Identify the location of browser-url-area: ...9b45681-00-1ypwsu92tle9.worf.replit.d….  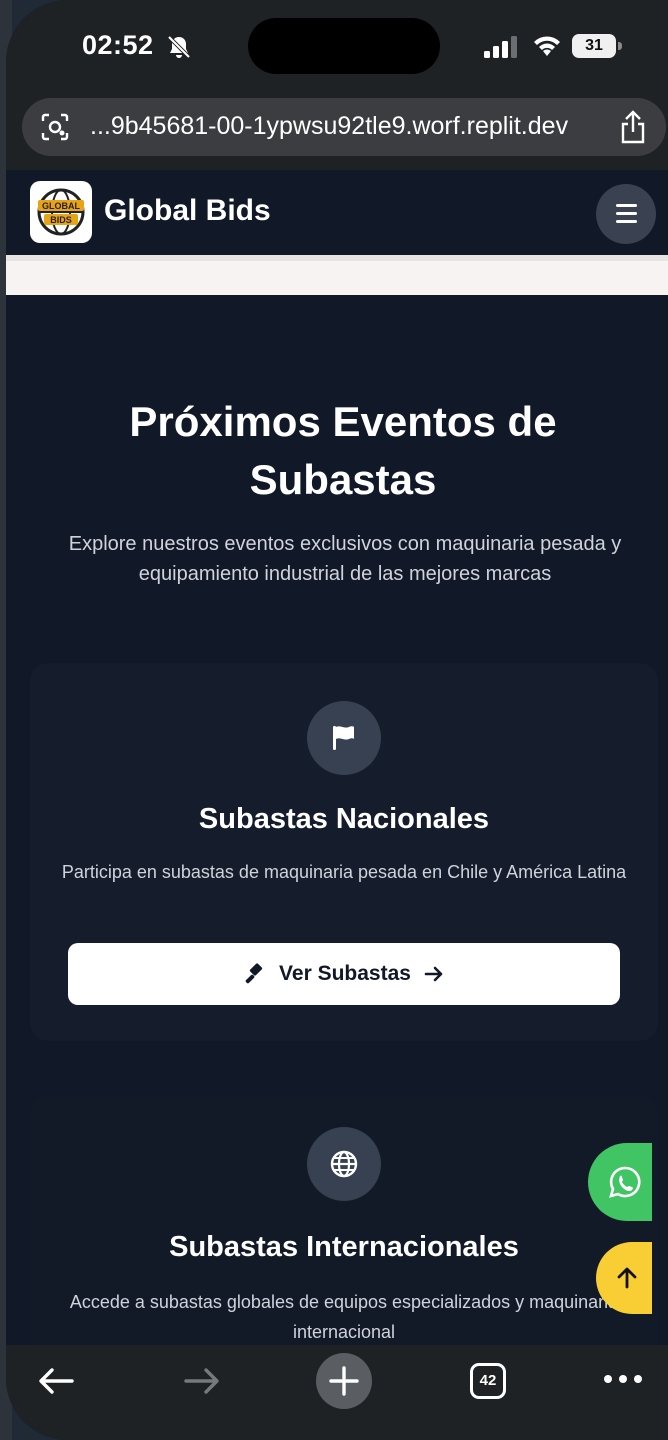
(337, 129).